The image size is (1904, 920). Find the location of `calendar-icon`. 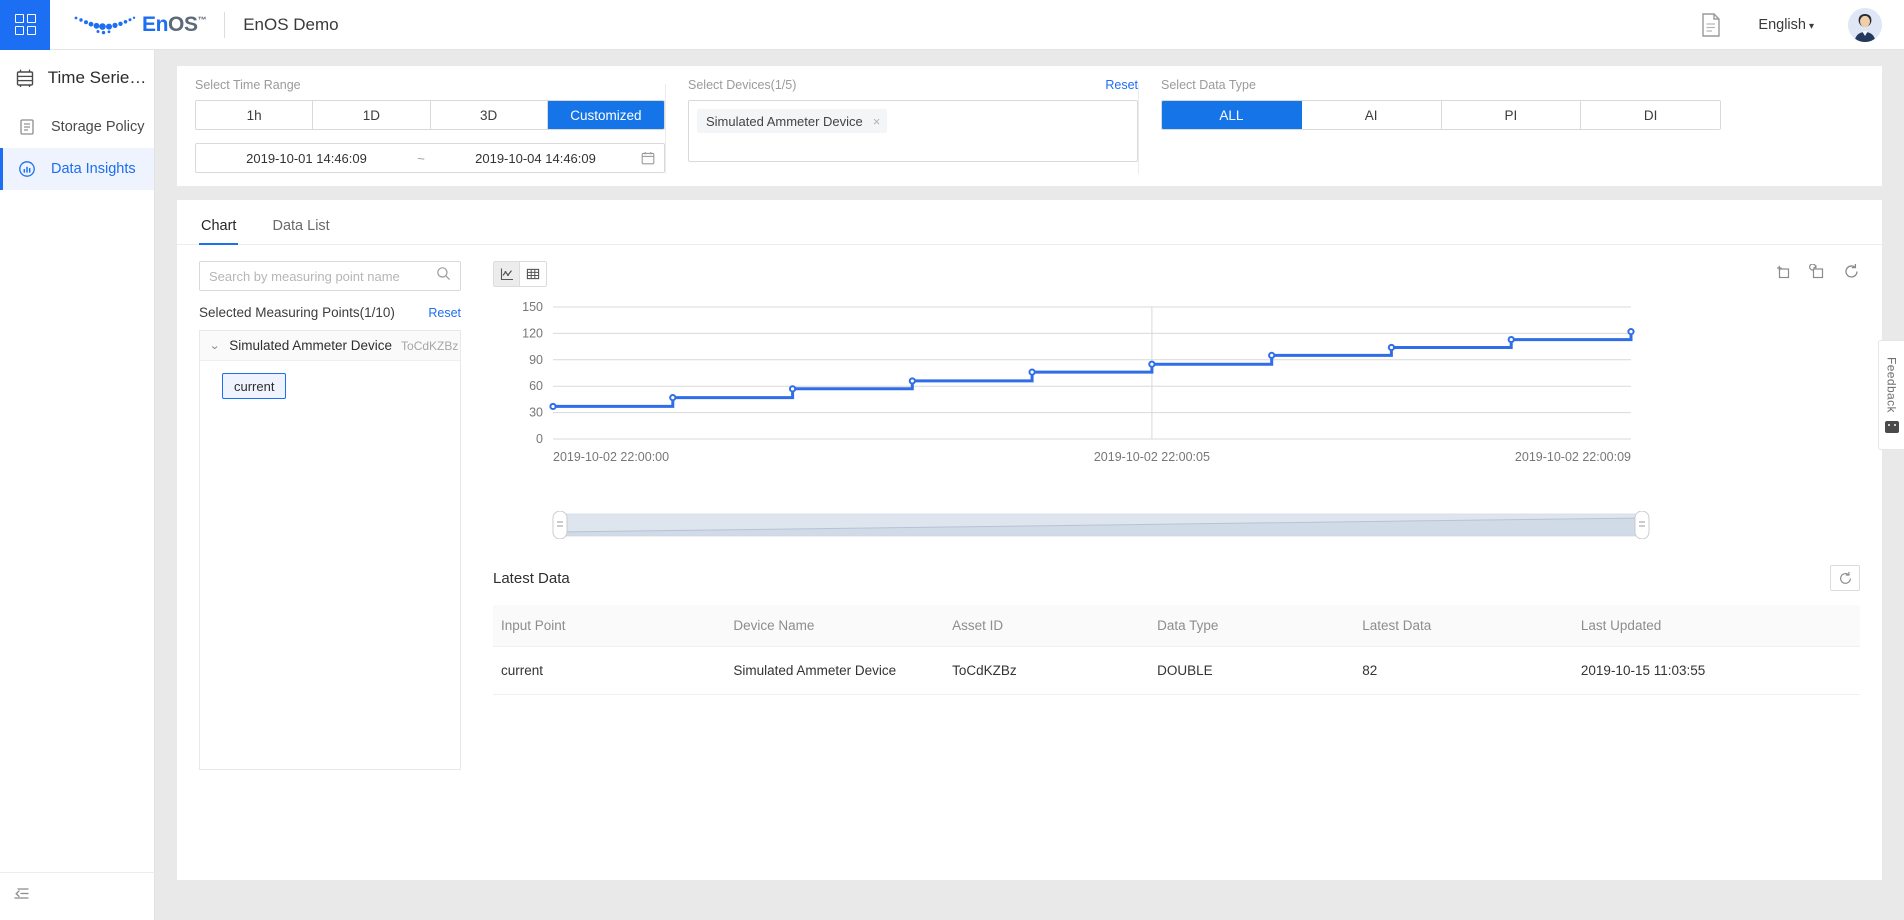

calendar-icon is located at coordinates (648, 158).